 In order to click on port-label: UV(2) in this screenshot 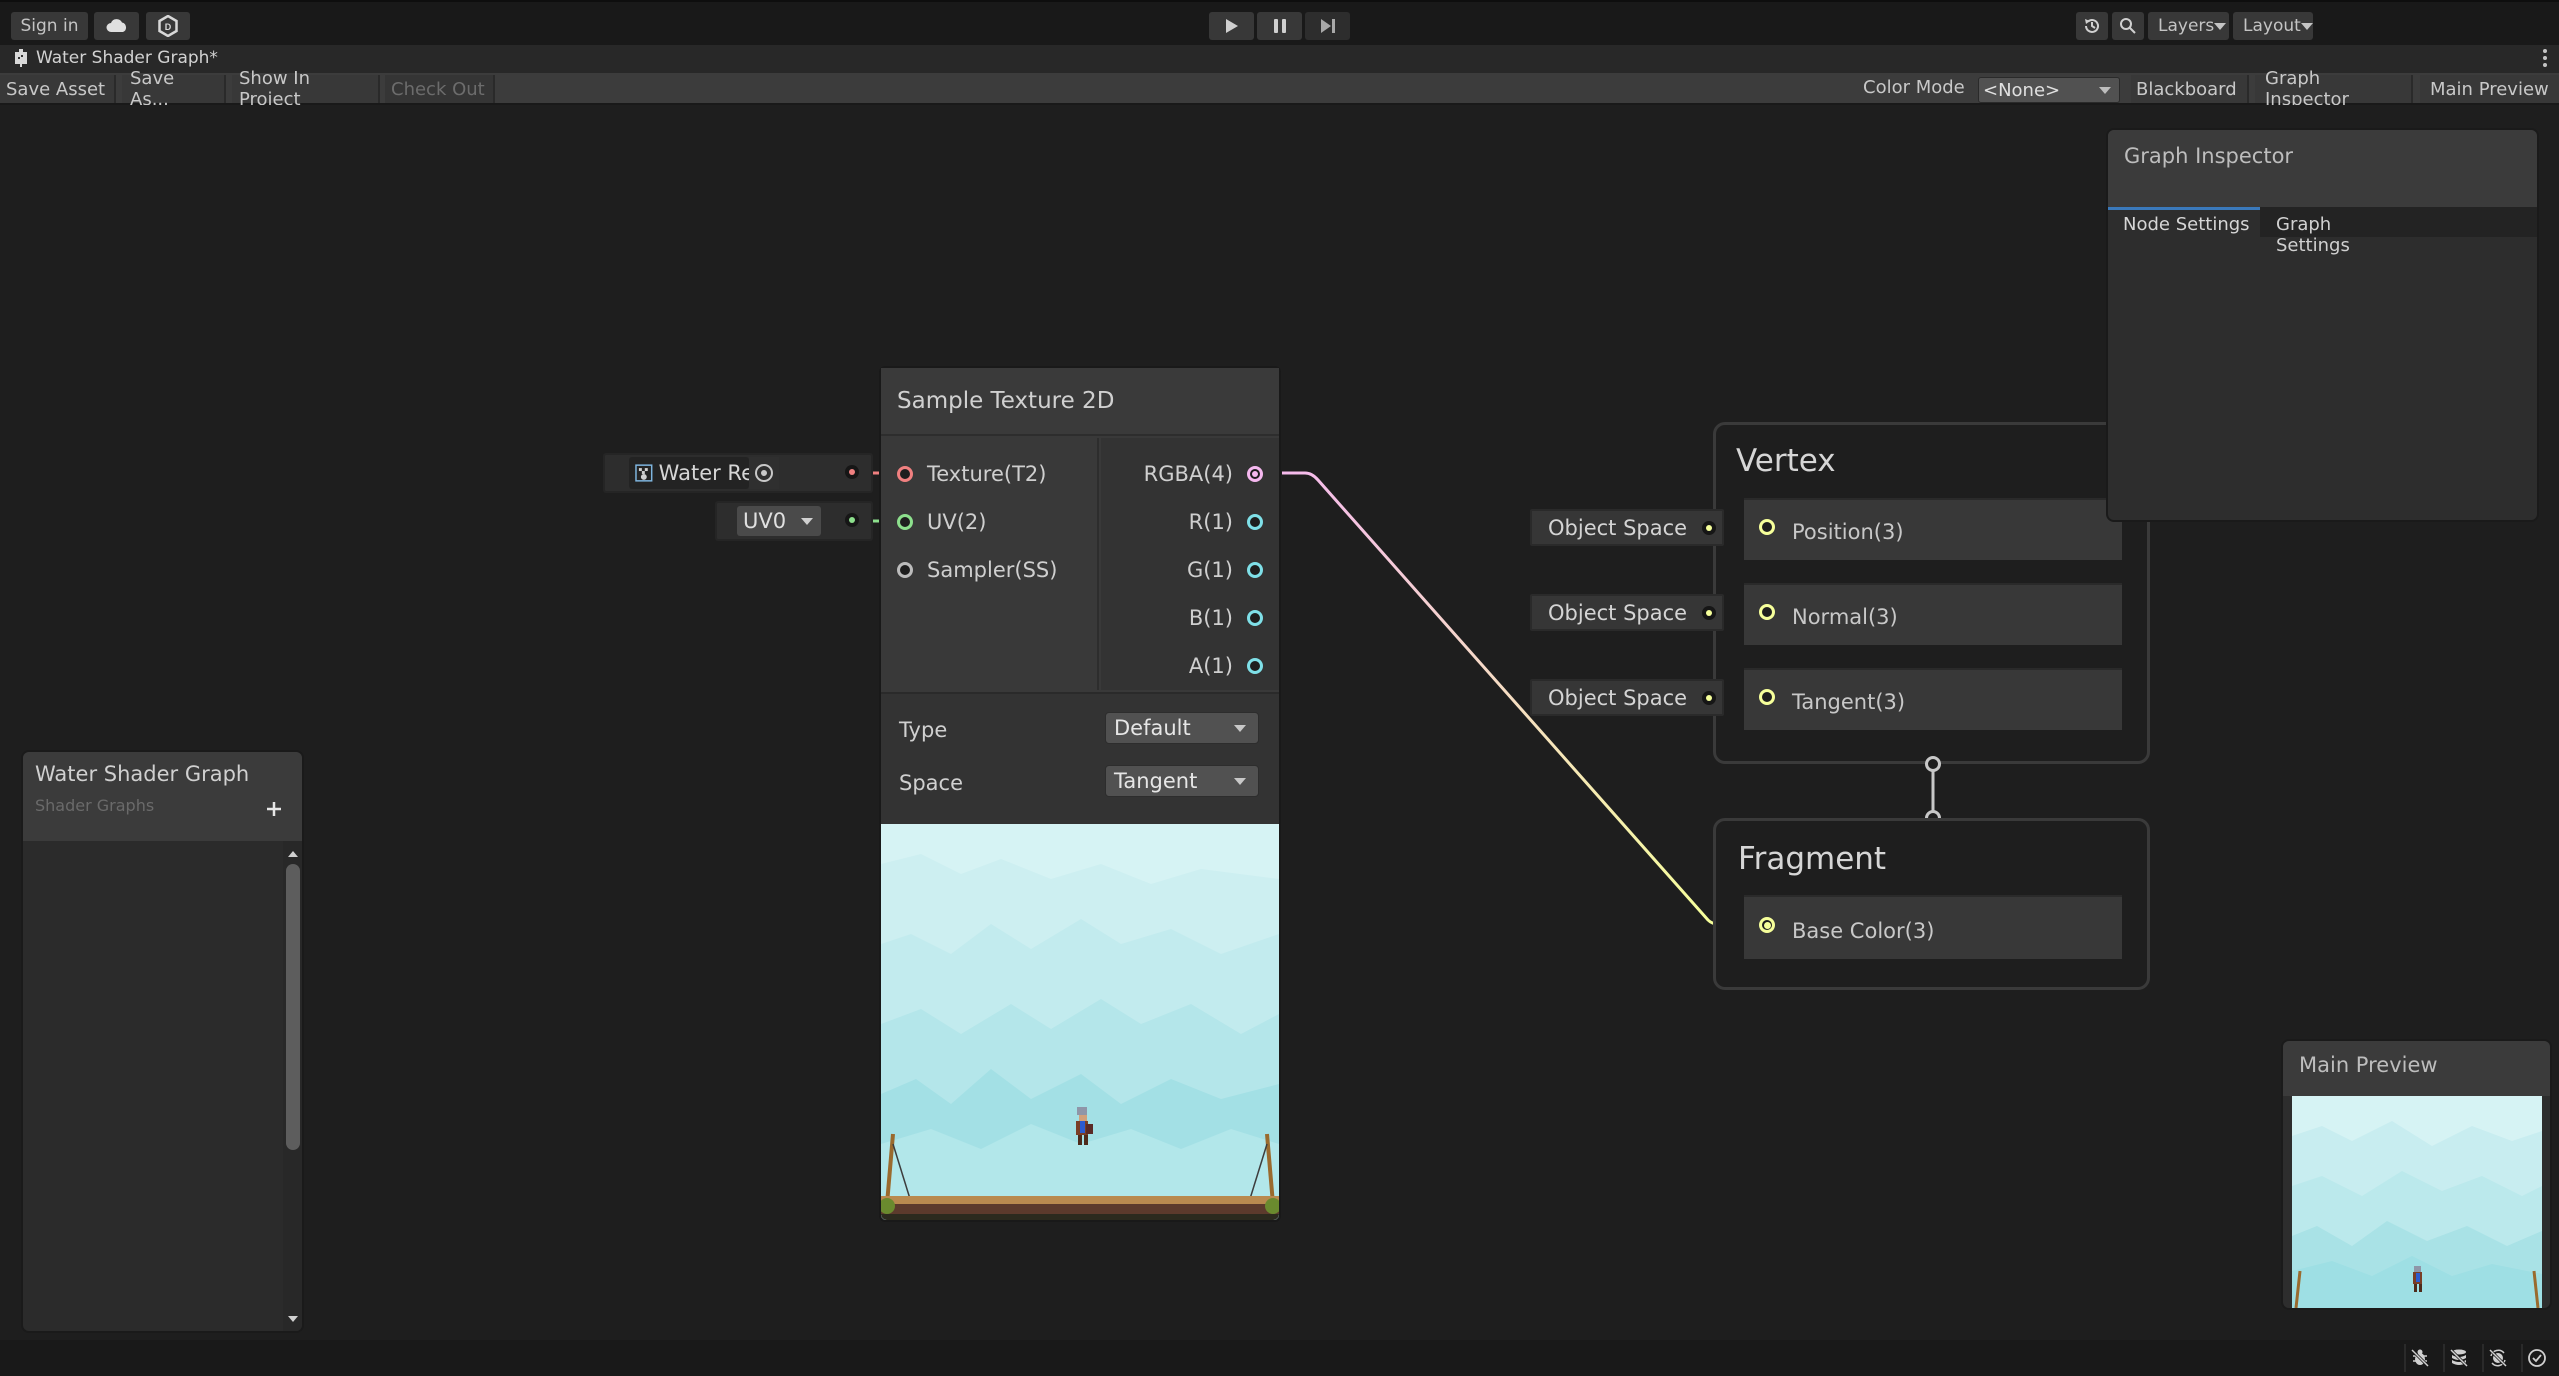, I will do `click(957, 522)`.